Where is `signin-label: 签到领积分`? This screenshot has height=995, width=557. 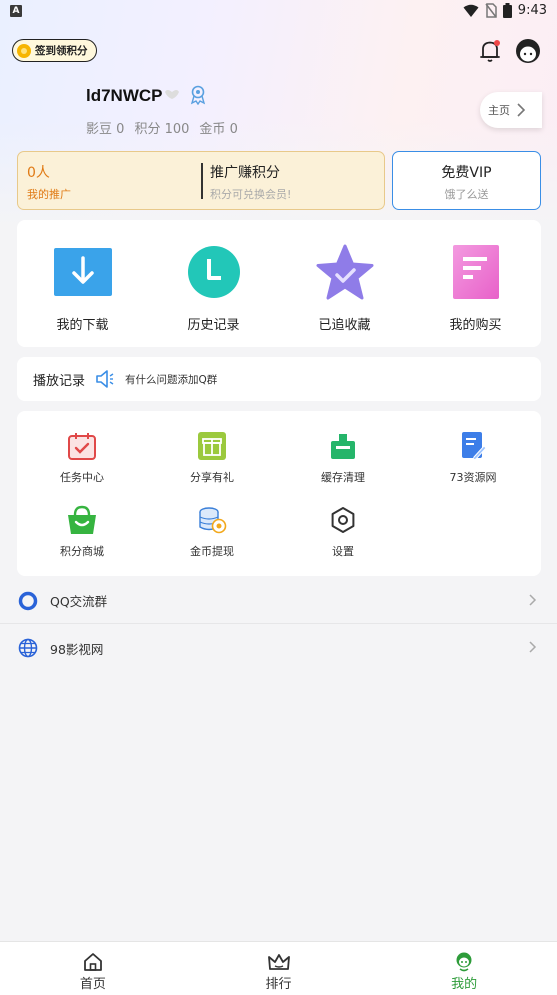 signin-label: 签到领积分 is located at coordinates (61, 51).